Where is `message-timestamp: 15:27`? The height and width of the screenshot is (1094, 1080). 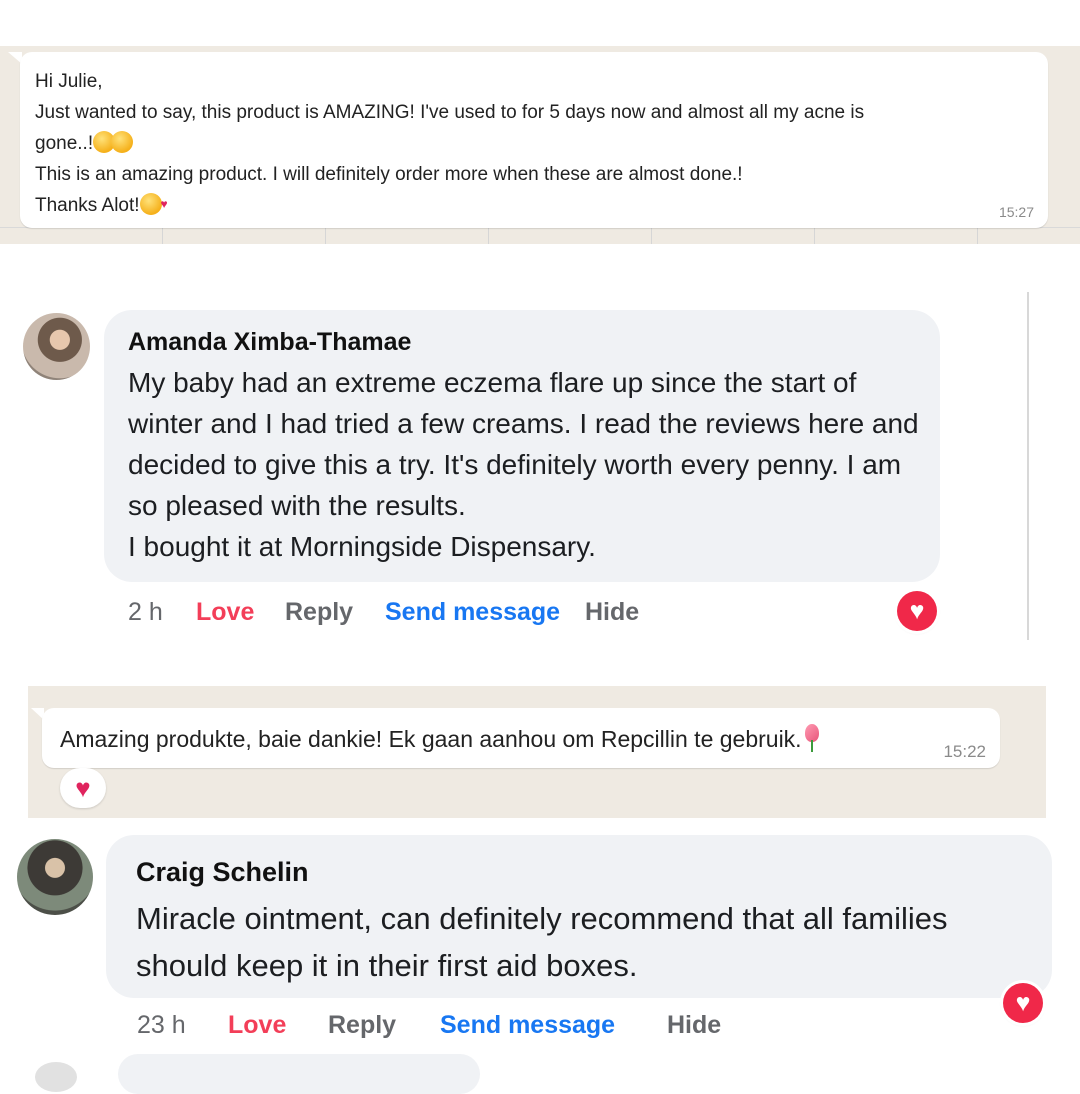 message-timestamp: 15:27 is located at coordinates (1016, 212).